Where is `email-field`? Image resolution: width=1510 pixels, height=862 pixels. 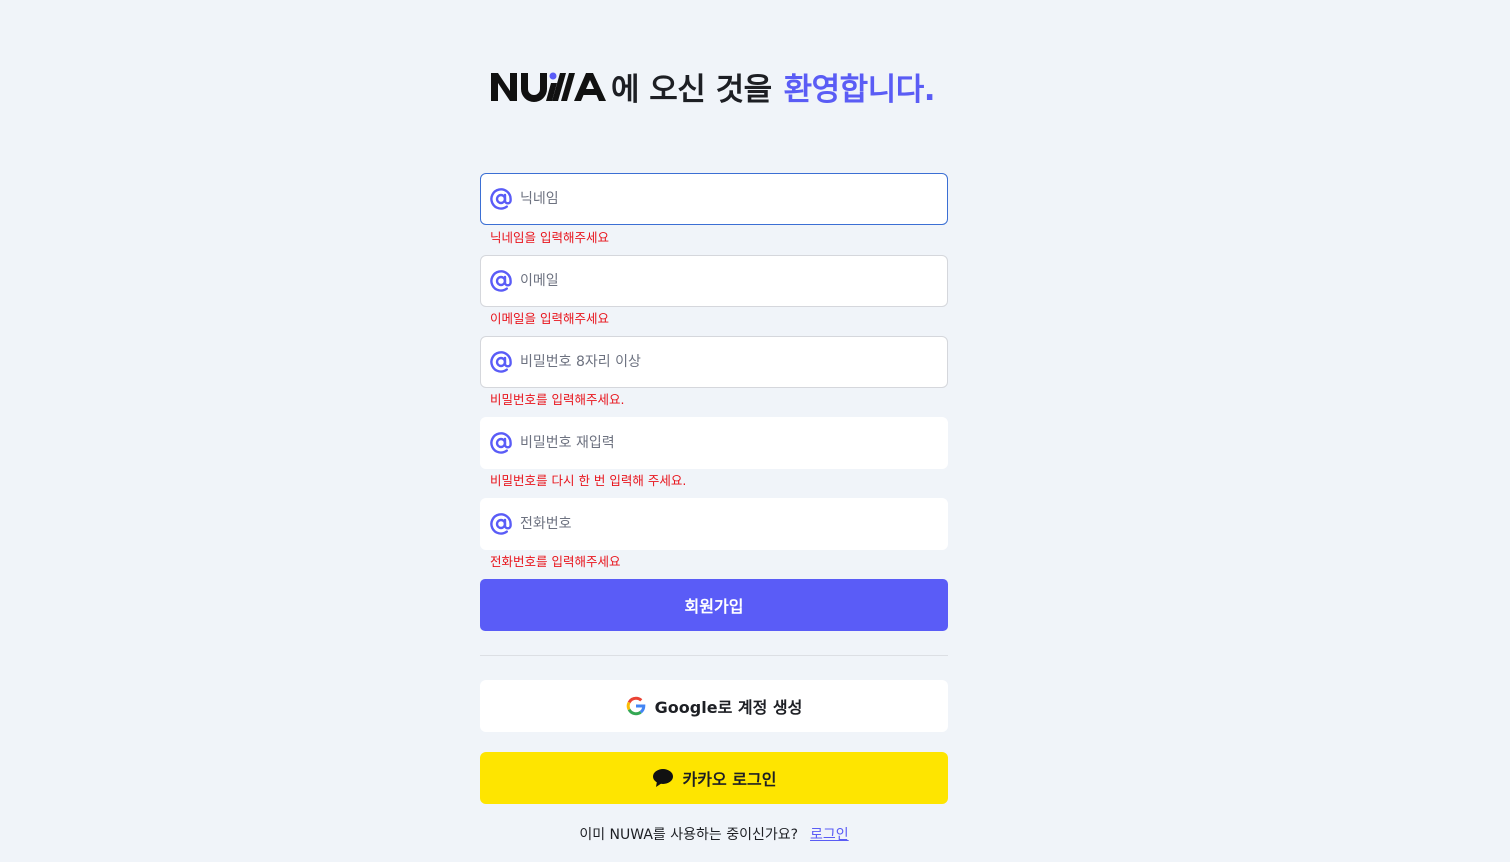
email-field is located at coordinates (714, 281).